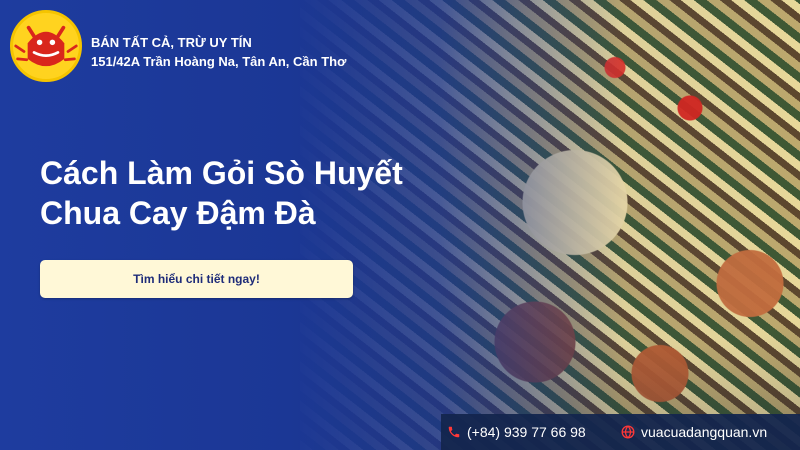 Image resolution: width=800 pixels, height=450 pixels. I want to click on contact-footer: (+84) 939 77 66 98 vuacuadangquan.vn, so click(620, 432).